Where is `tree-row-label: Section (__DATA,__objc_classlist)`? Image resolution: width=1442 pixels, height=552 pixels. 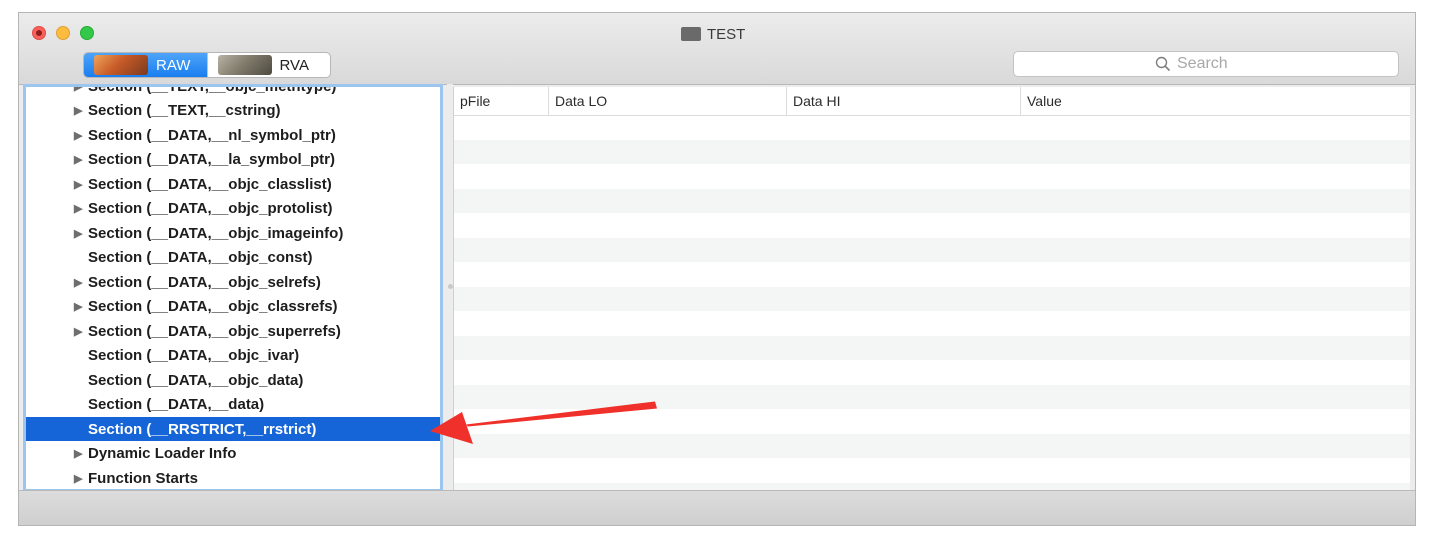
tree-row-label: Section (__DATA,__objc_classlist) is located at coordinates (210, 184).